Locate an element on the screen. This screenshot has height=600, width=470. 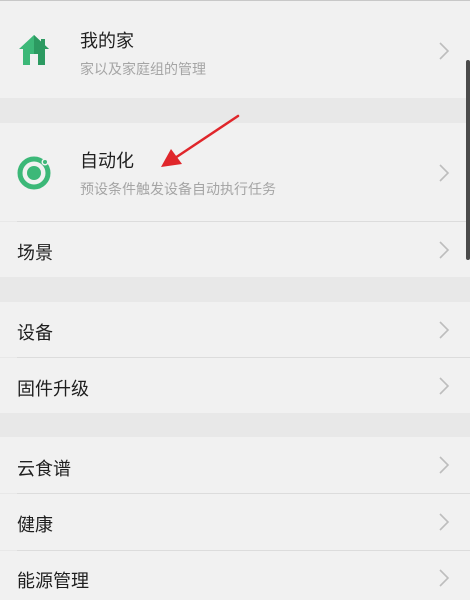
recipes-label: 云食谱 is located at coordinates (44, 469).